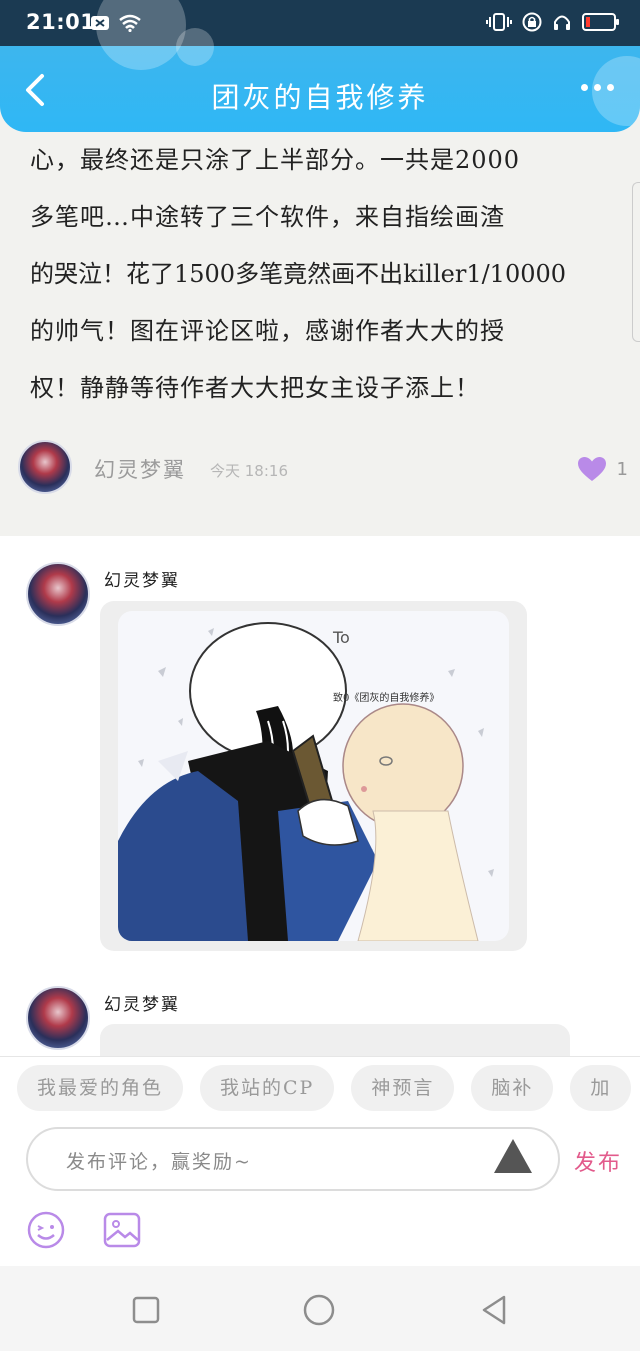 The image size is (640, 1351). Describe the element at coordinates (499, 22) in the screenshot. I see `vibrate-icon` at that location.